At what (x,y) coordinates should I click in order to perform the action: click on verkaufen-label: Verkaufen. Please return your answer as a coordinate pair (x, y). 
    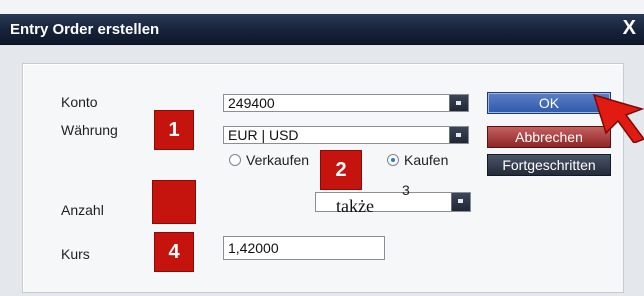
    Looking at the image, I should click on (278, 160).